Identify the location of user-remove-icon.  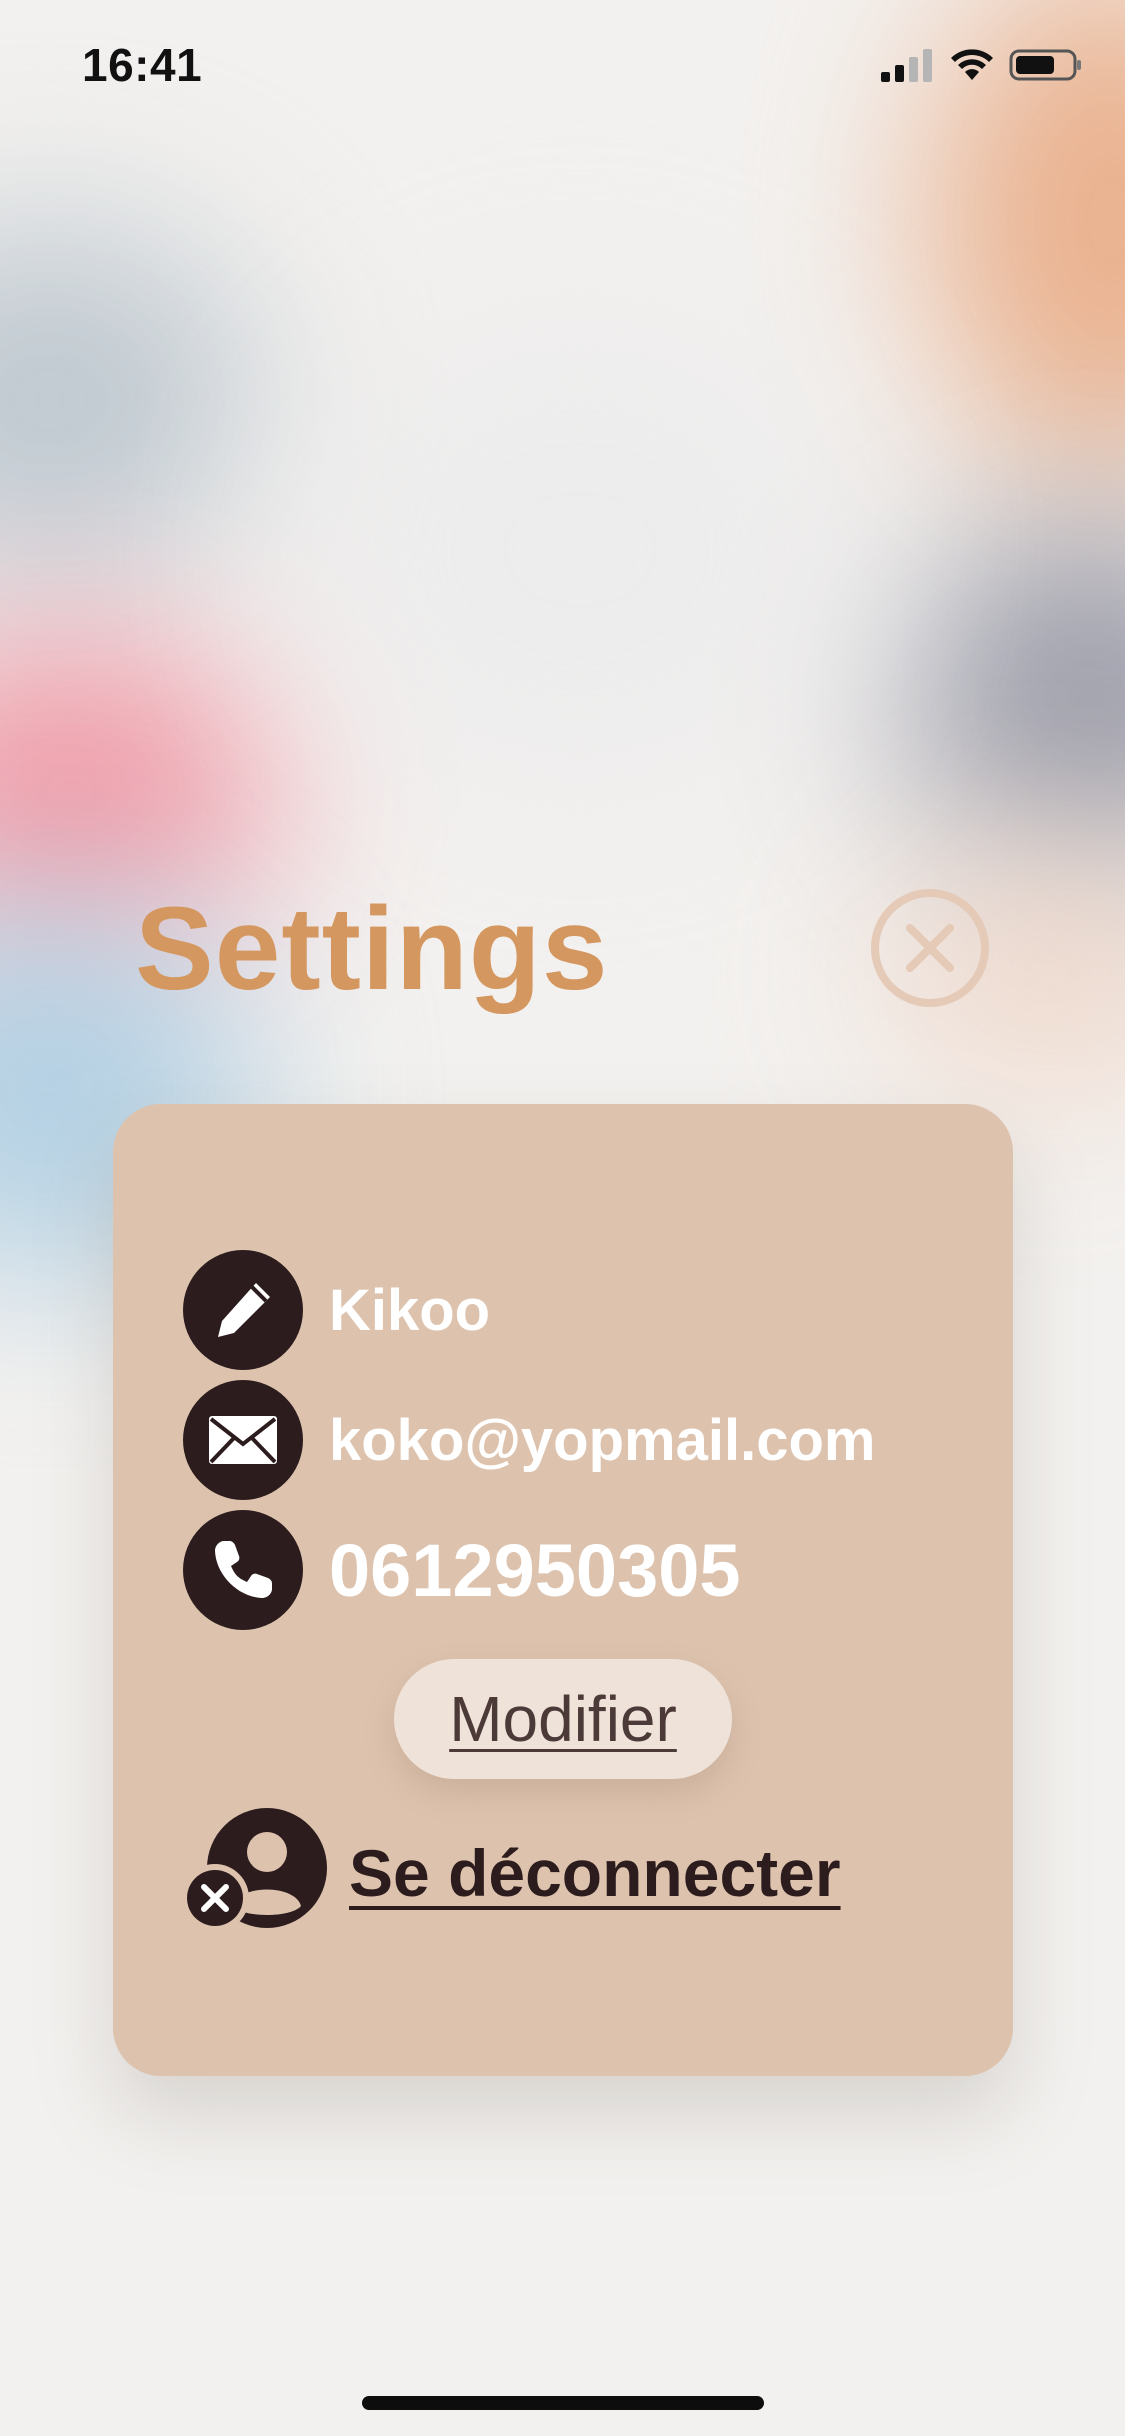
(254, 1873).